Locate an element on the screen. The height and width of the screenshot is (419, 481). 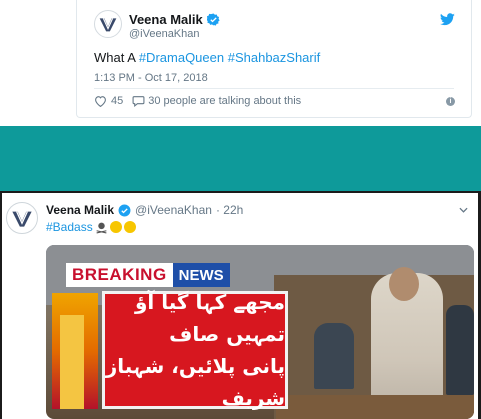
info-icon: i is located at coordinates (450, 101).